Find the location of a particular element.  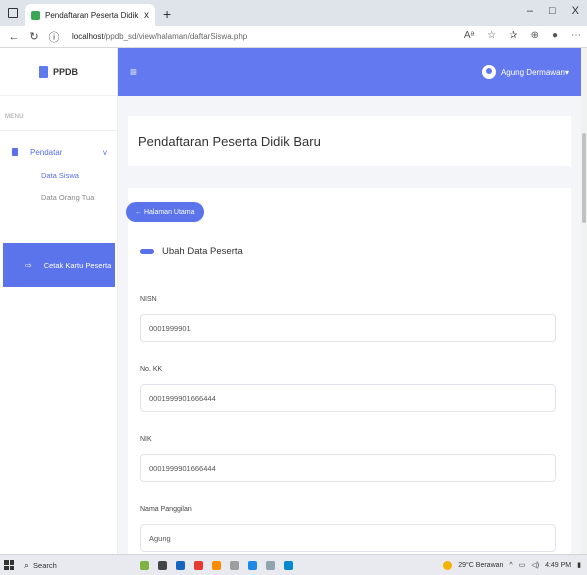

browser-toolbar: Aᵃ ☆ ✰ ⊕ ● ⋯ is located at coordinates (522, 35).